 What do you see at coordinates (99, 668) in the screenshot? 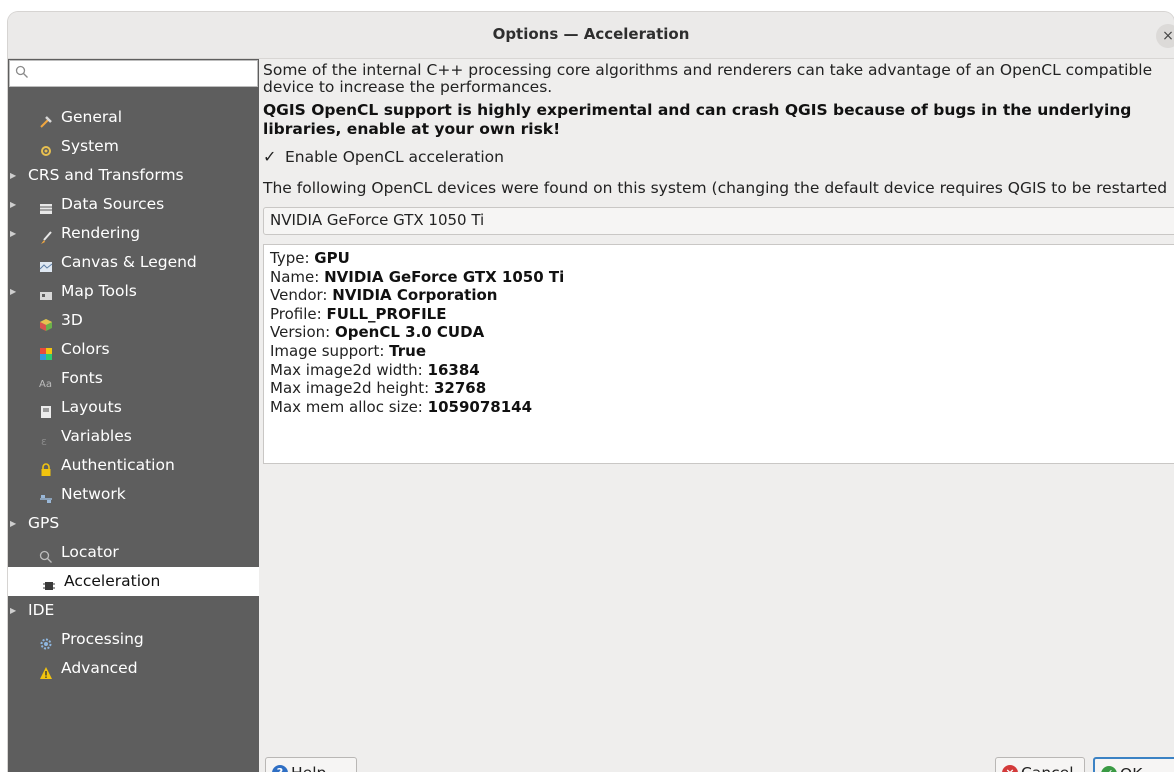
I see `sidebar-item-label: Advanced` at bounding box center [99, 668].